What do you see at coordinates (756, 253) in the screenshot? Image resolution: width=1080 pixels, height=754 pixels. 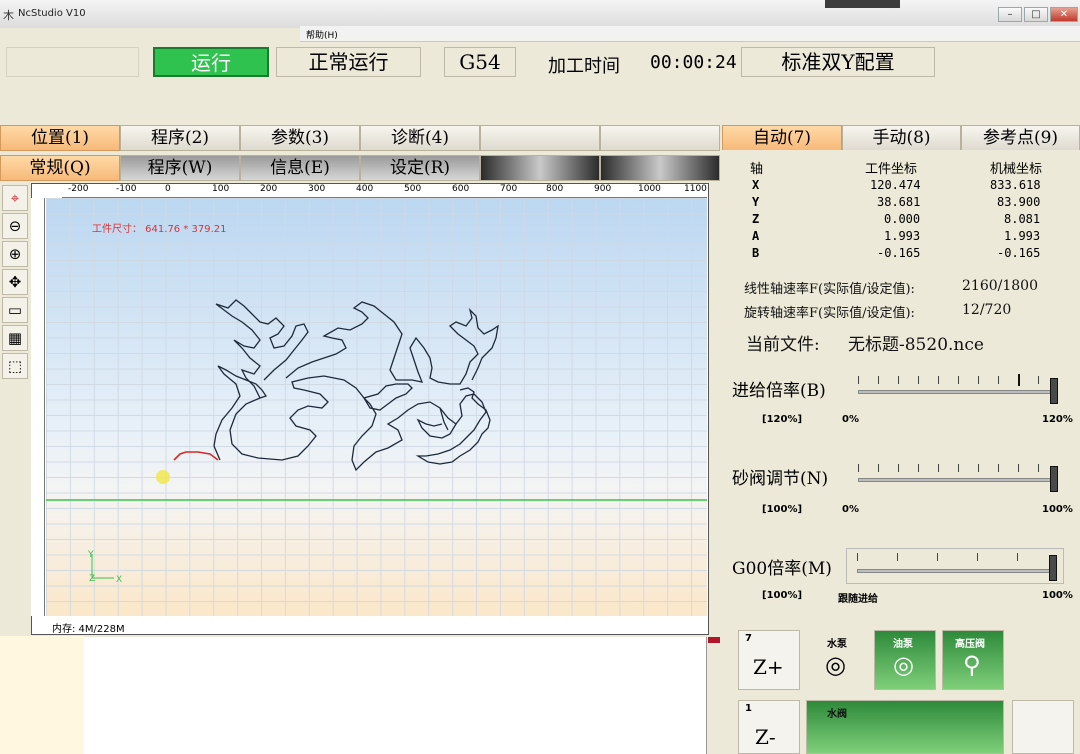 I see `coord-axis-b: B` at bounding box center [756, 253].